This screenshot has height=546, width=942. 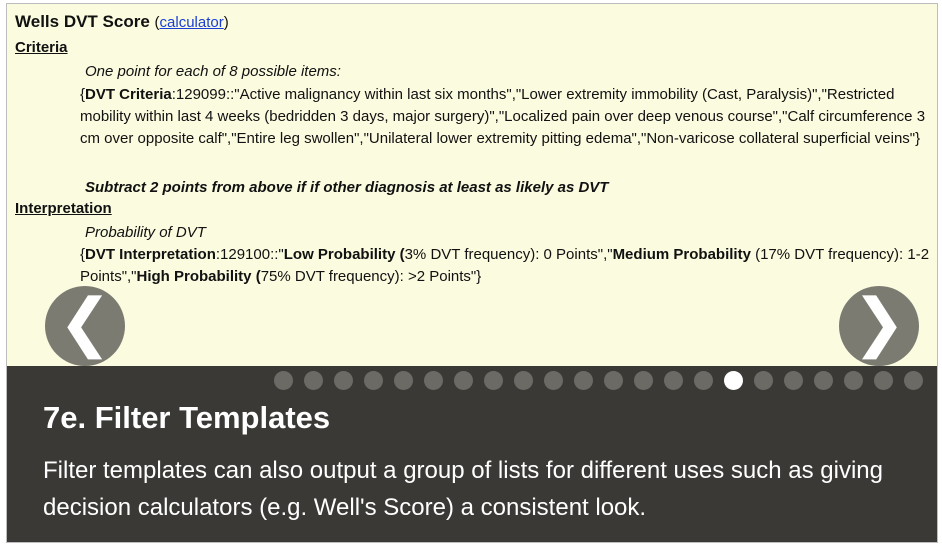 What do you see at coordinates (187, 417) in the screenshot?
I see `slide-title: 7e. Filter Templates` at bounding box center [187, 417].